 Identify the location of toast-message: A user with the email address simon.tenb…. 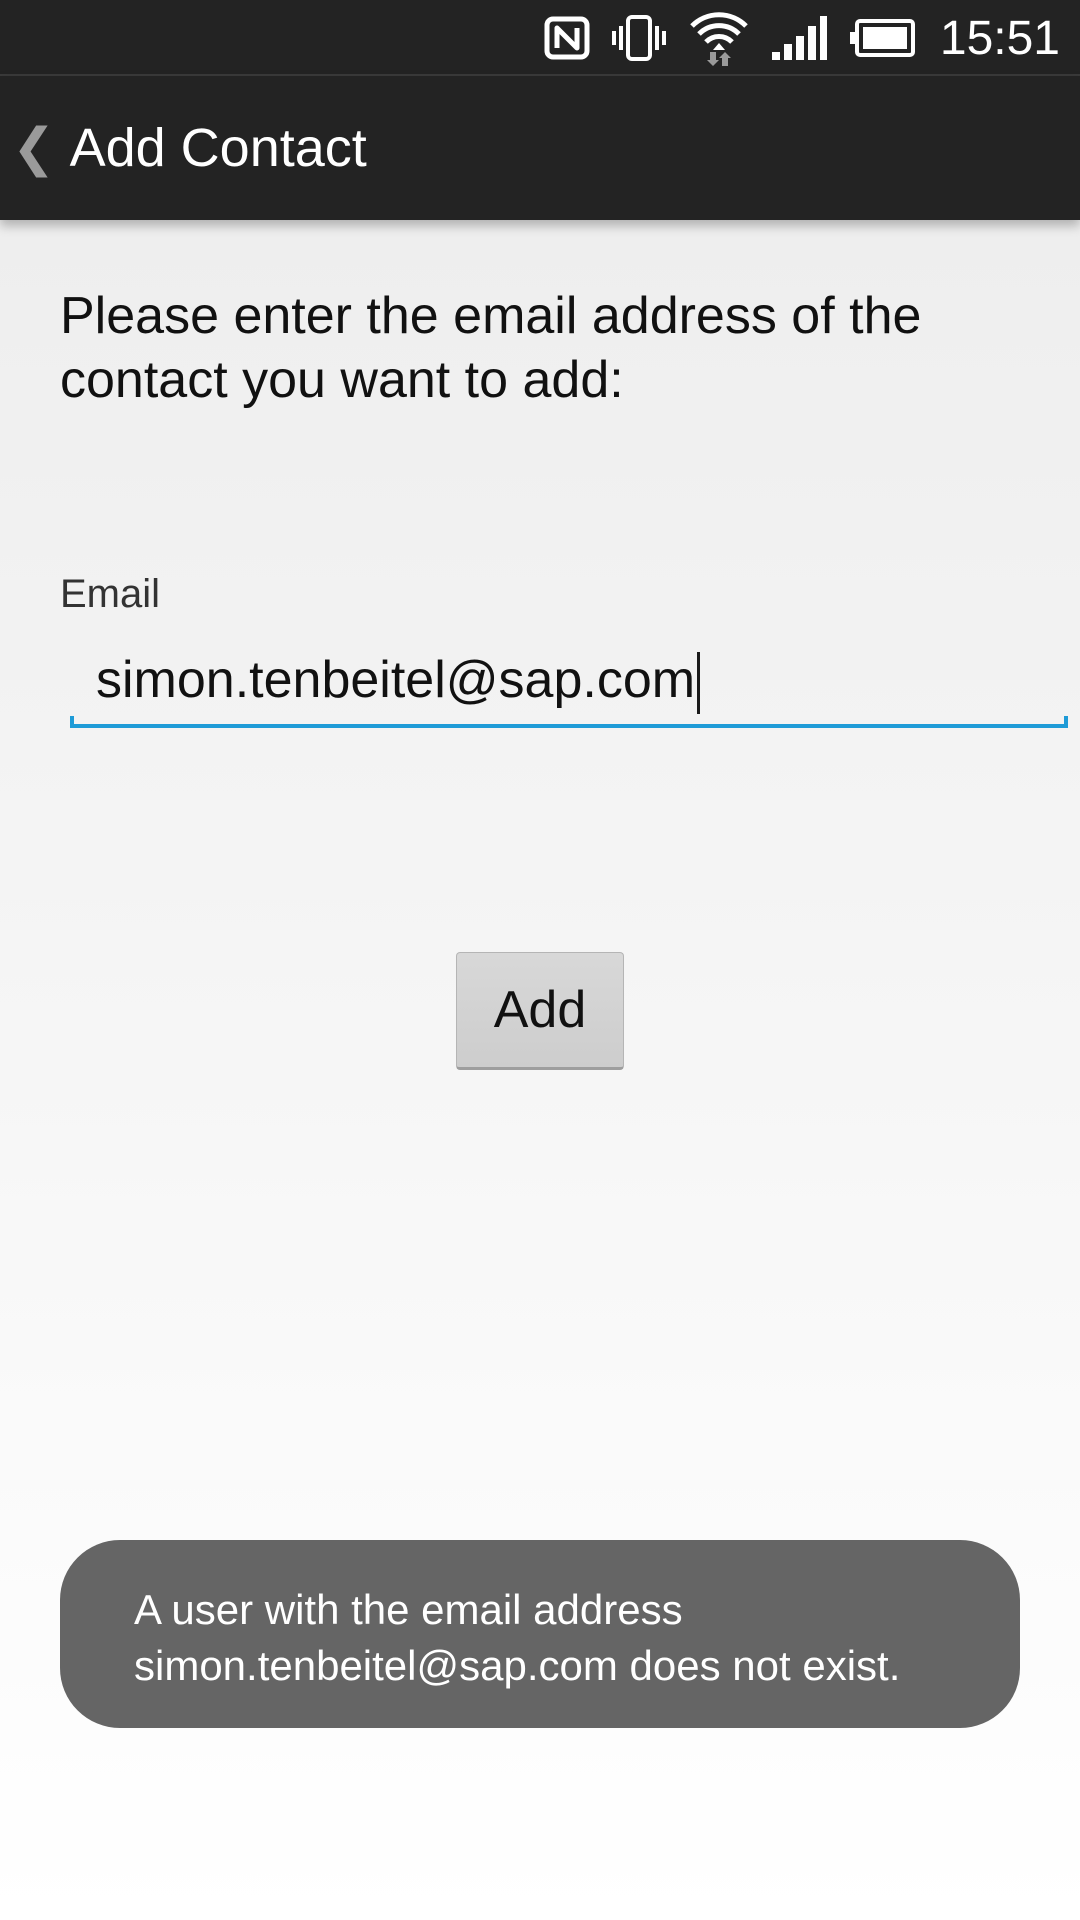
(540, 1634).